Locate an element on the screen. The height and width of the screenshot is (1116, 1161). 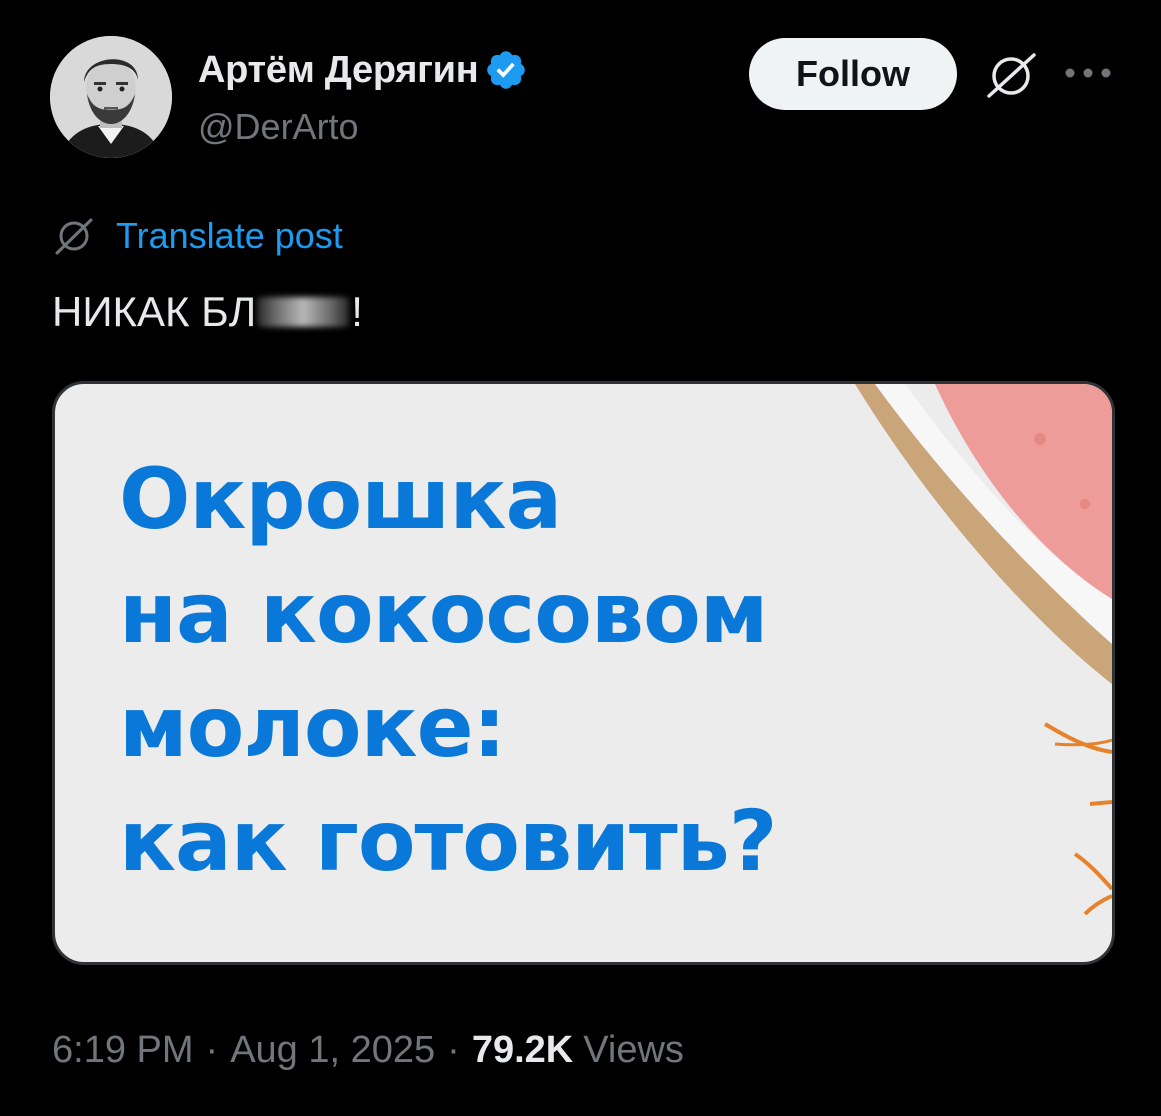
views-label: Views is located at coordinates (633, 1049).